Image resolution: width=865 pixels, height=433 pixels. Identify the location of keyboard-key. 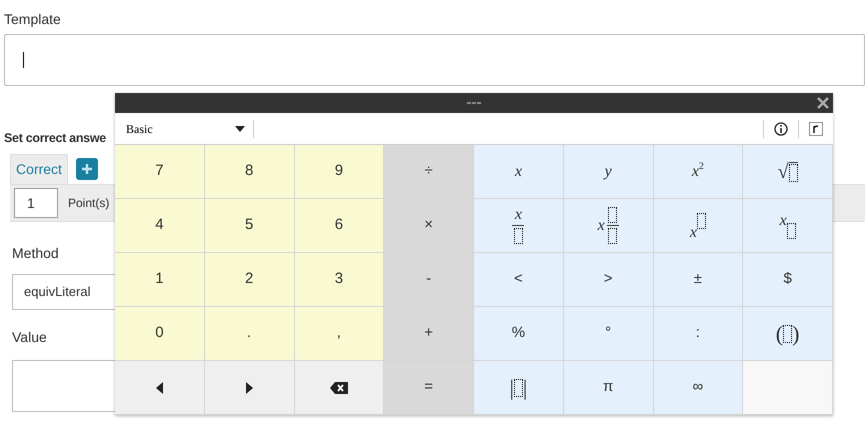
(339, 388).